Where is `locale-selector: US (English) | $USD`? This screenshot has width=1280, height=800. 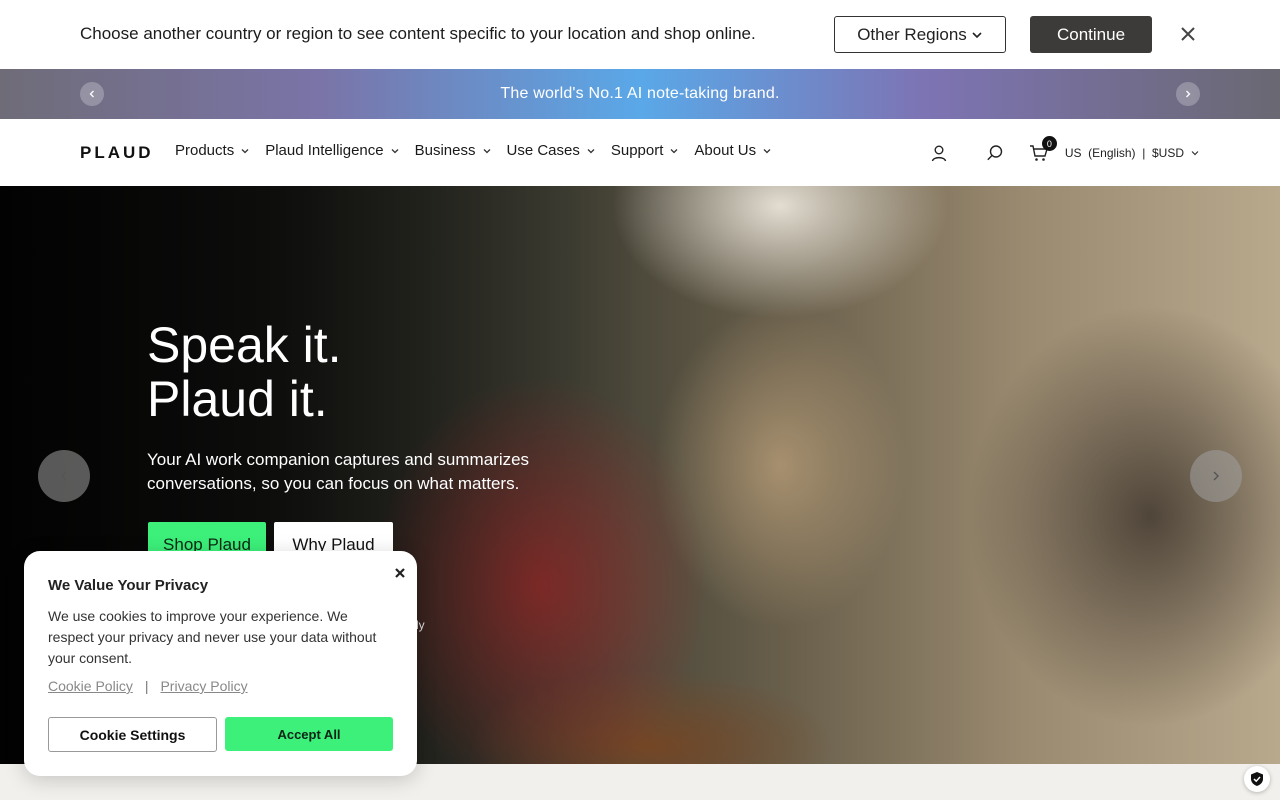 locale-selector: US (English) | $USD is located at coordinates (1132, 153).